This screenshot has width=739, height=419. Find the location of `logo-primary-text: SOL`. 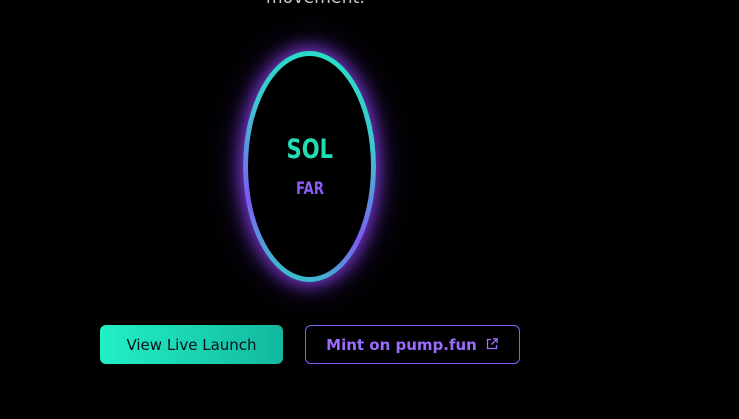

logo-primary-text: SOL is located at coordinates (309, 150).